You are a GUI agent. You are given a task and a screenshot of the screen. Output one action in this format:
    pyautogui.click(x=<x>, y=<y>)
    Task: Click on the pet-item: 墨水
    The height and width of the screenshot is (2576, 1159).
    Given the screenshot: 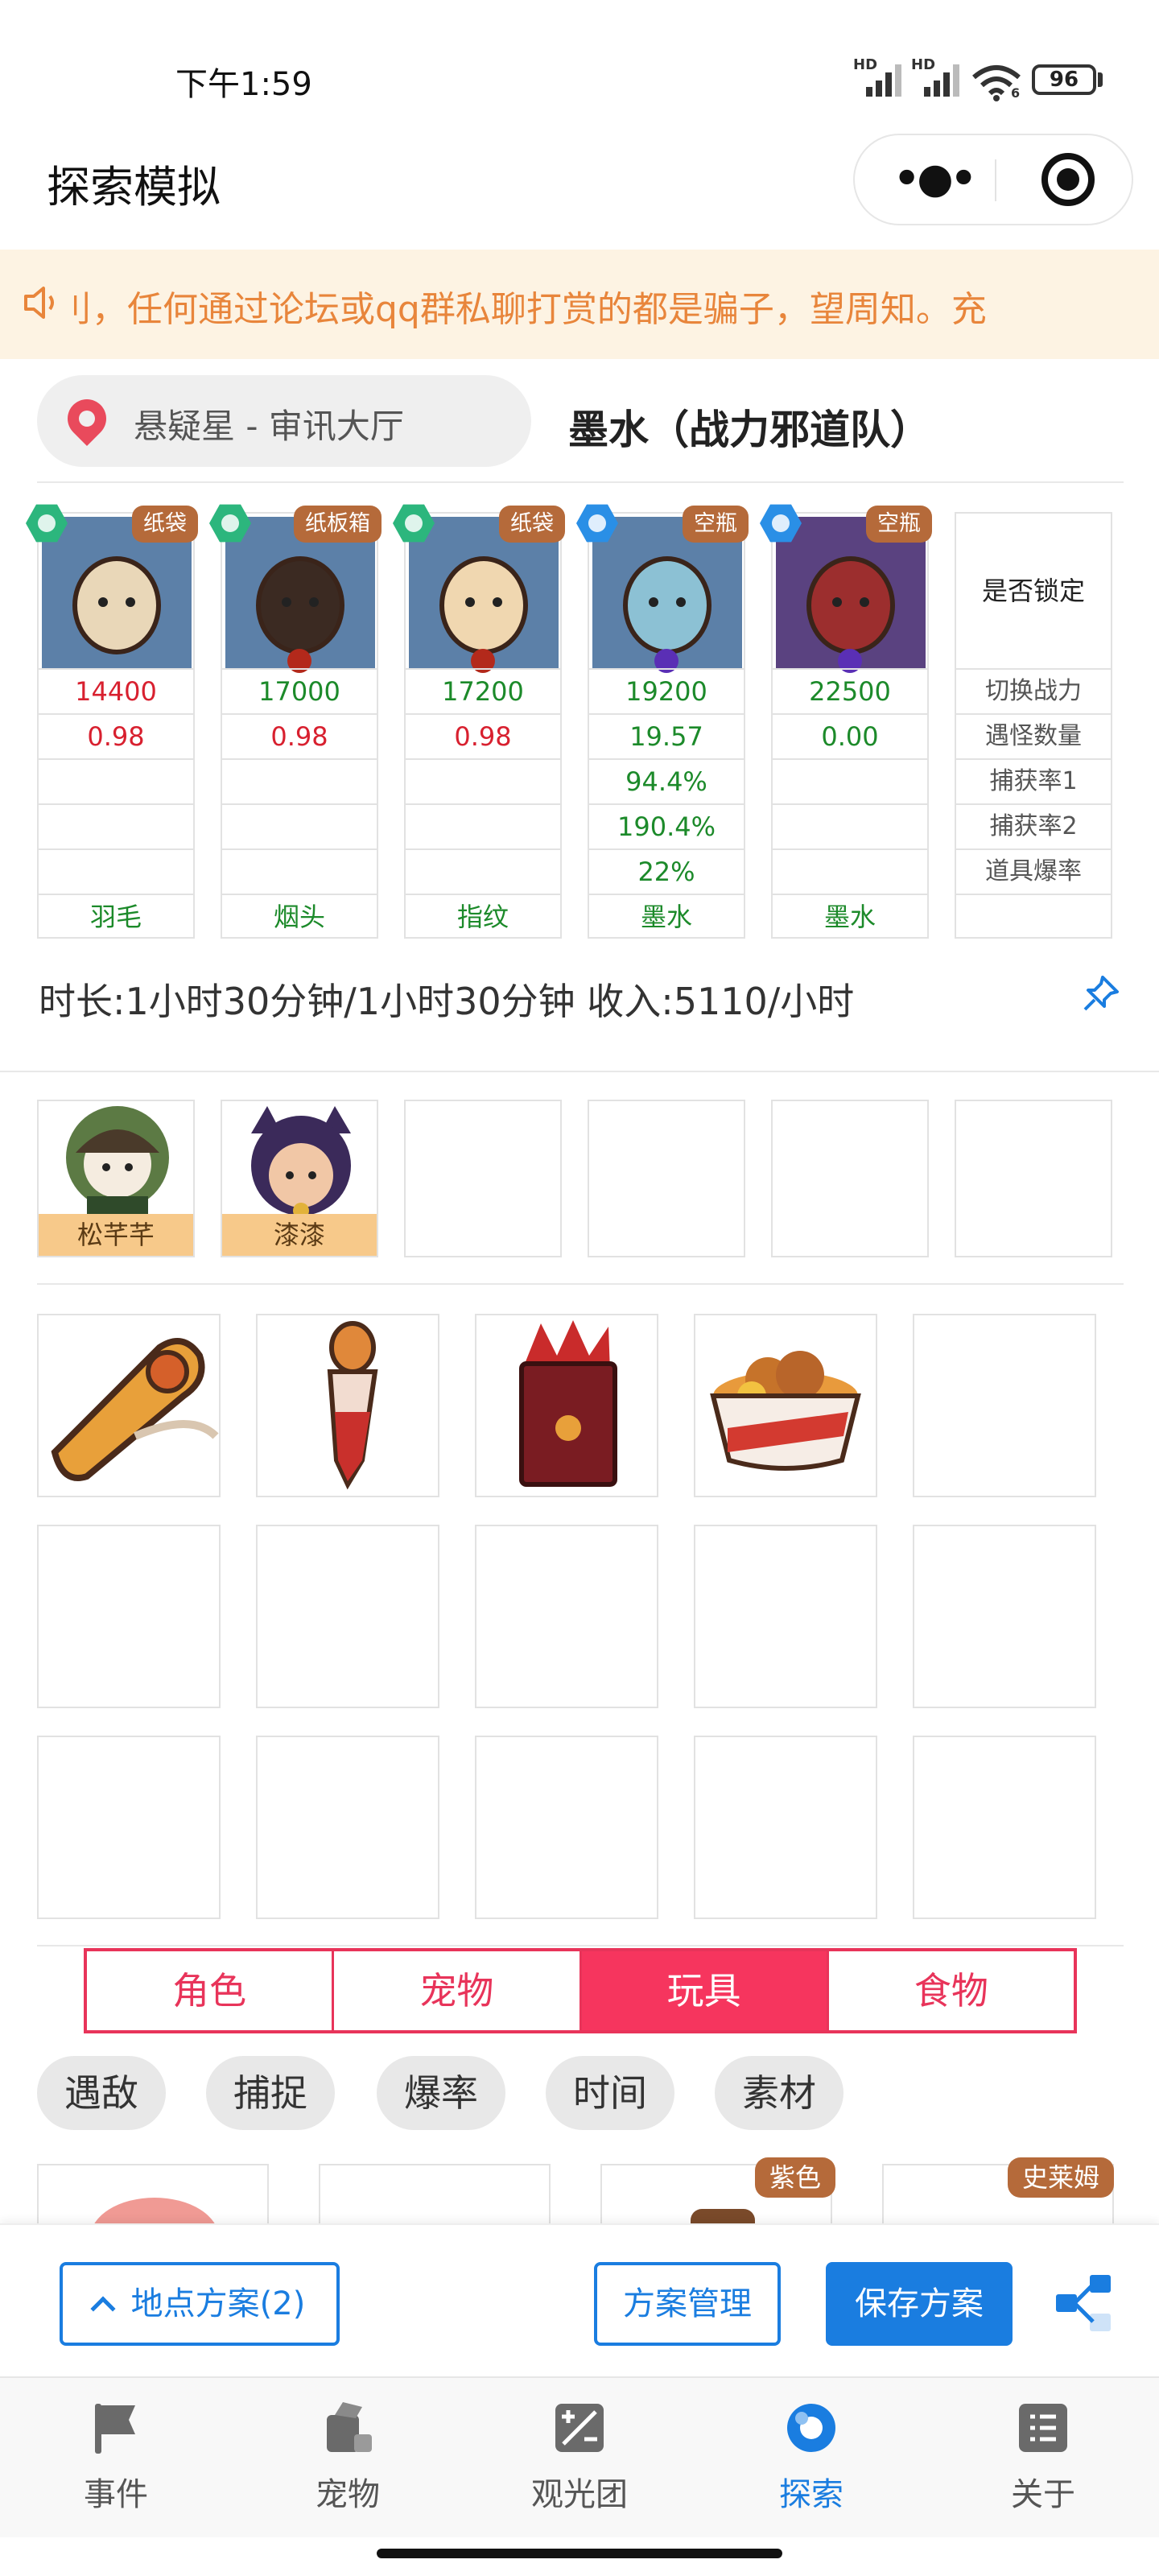 What is the action you would take?
    pyautogui.click(x=666, y=916)
    